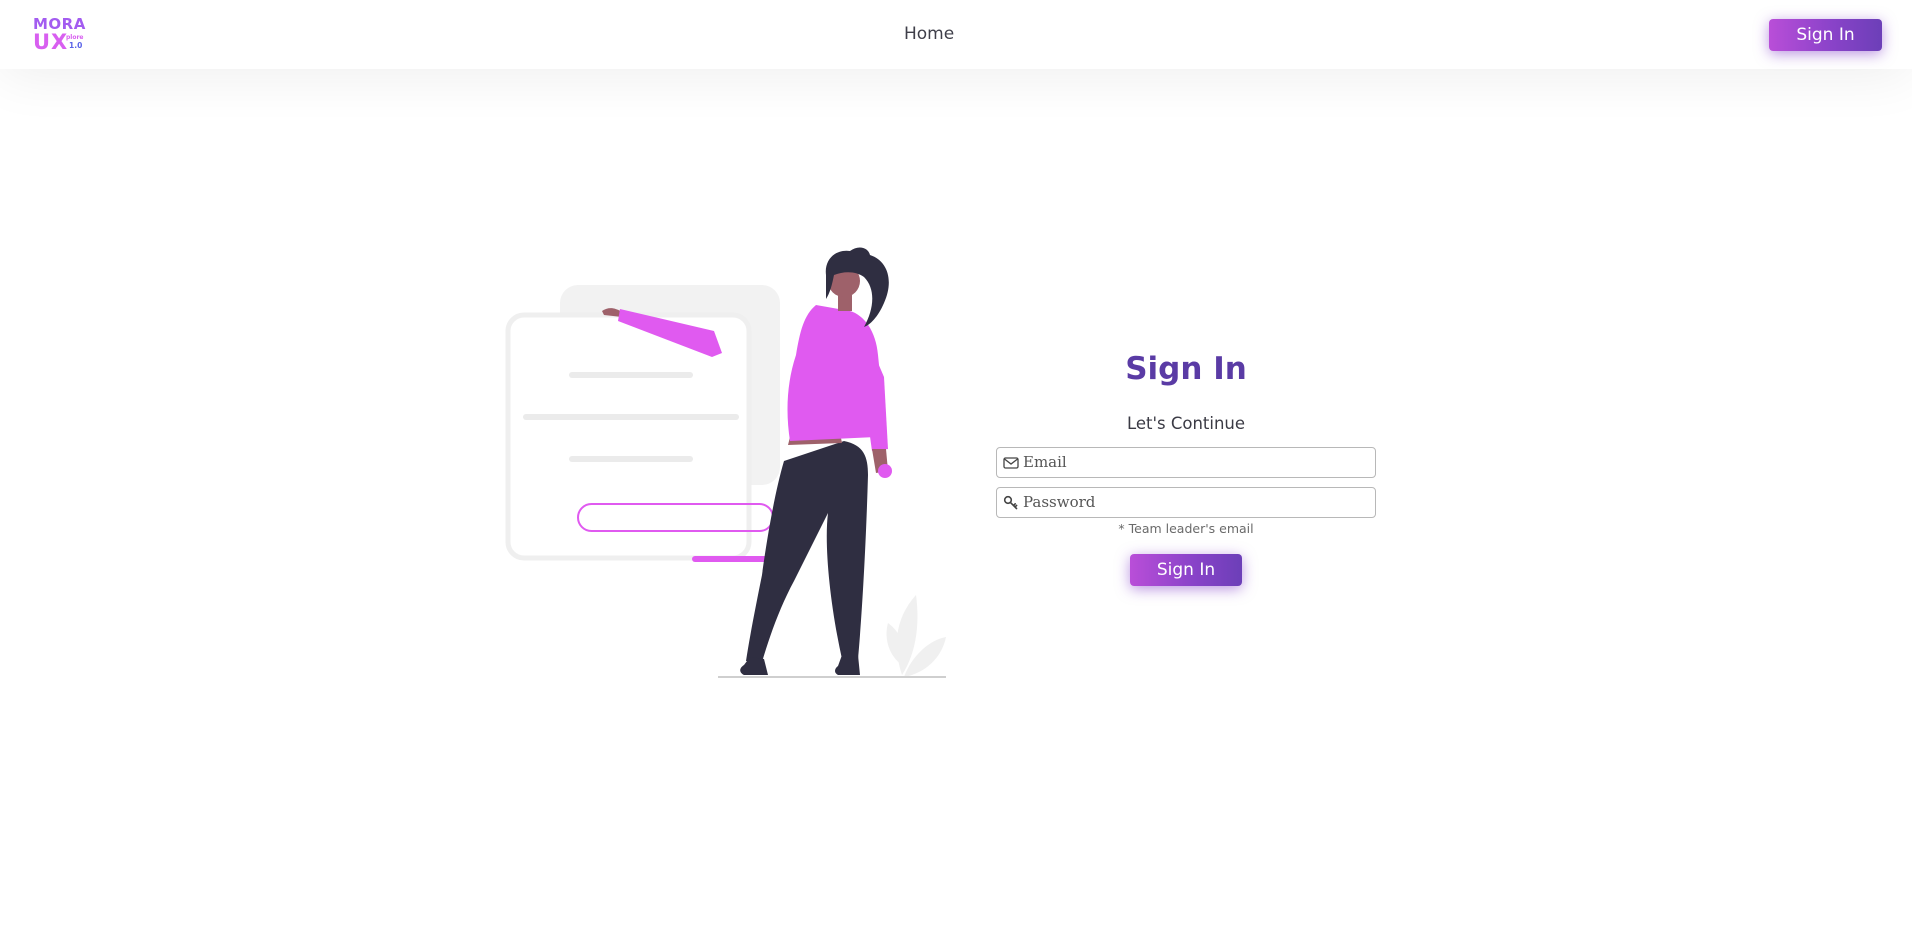  What do you see at coordinates (847, 665) in the screenshot?
I see `person-shoe-right` at bounding box center [847, 665].